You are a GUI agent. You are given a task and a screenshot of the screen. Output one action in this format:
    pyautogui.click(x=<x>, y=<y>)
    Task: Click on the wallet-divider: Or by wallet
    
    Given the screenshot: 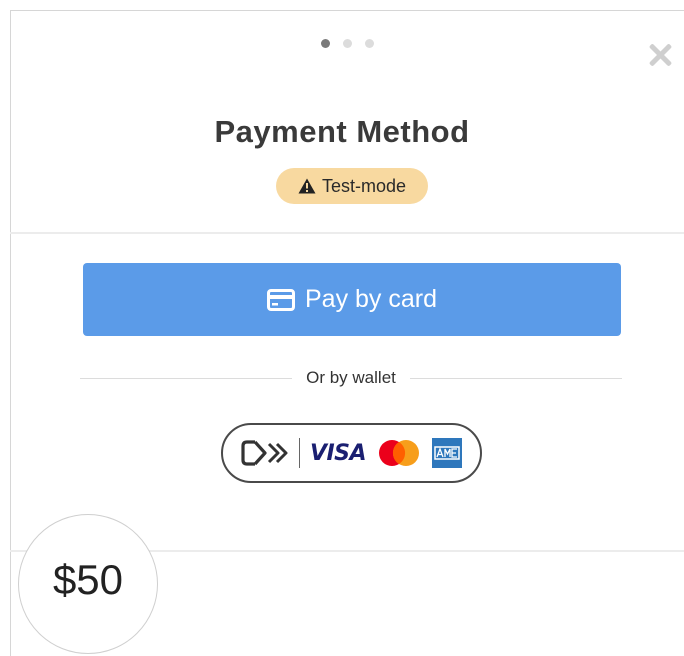 What is the action you would take?
    pyautogui.click(x=351, y=378)
    